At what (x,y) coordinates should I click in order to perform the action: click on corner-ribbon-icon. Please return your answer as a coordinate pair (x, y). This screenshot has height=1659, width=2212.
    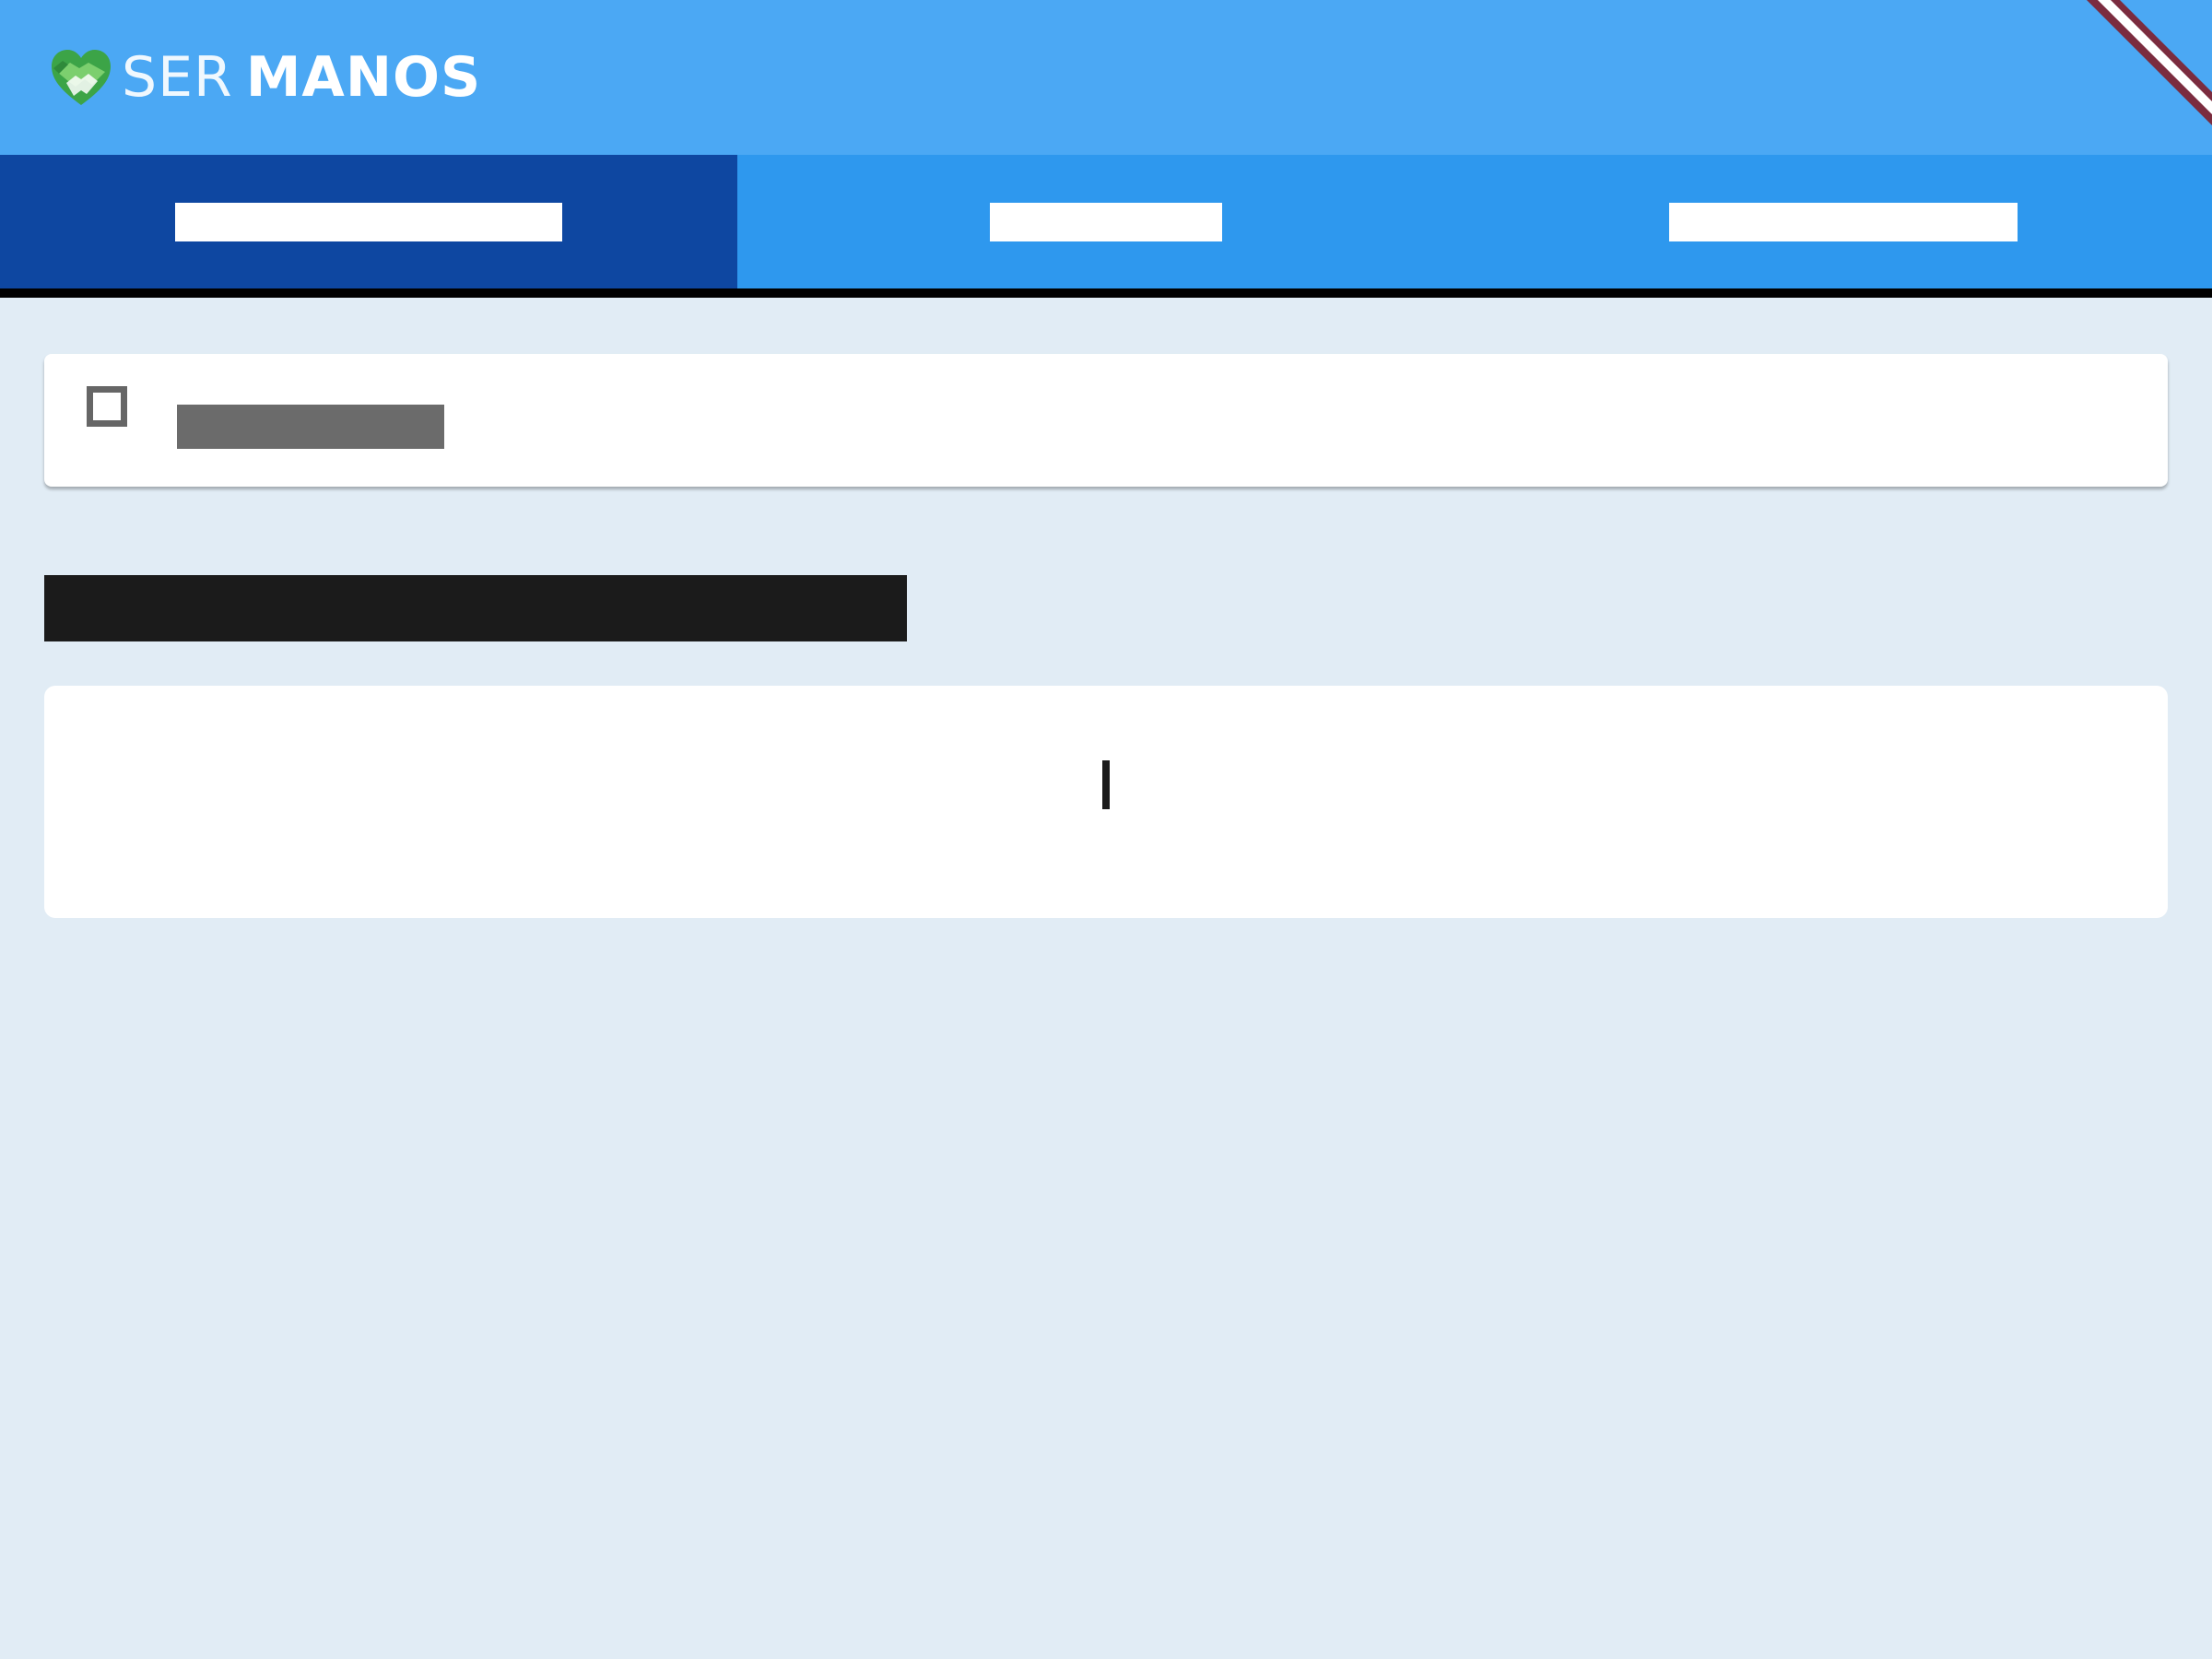
    Looking at the image, I should click on (2149, 62).